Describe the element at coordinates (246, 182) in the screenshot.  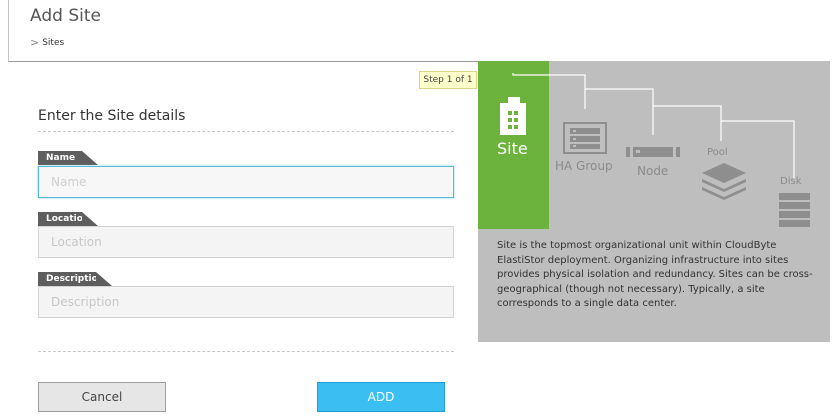
I see `name-field` at that location.